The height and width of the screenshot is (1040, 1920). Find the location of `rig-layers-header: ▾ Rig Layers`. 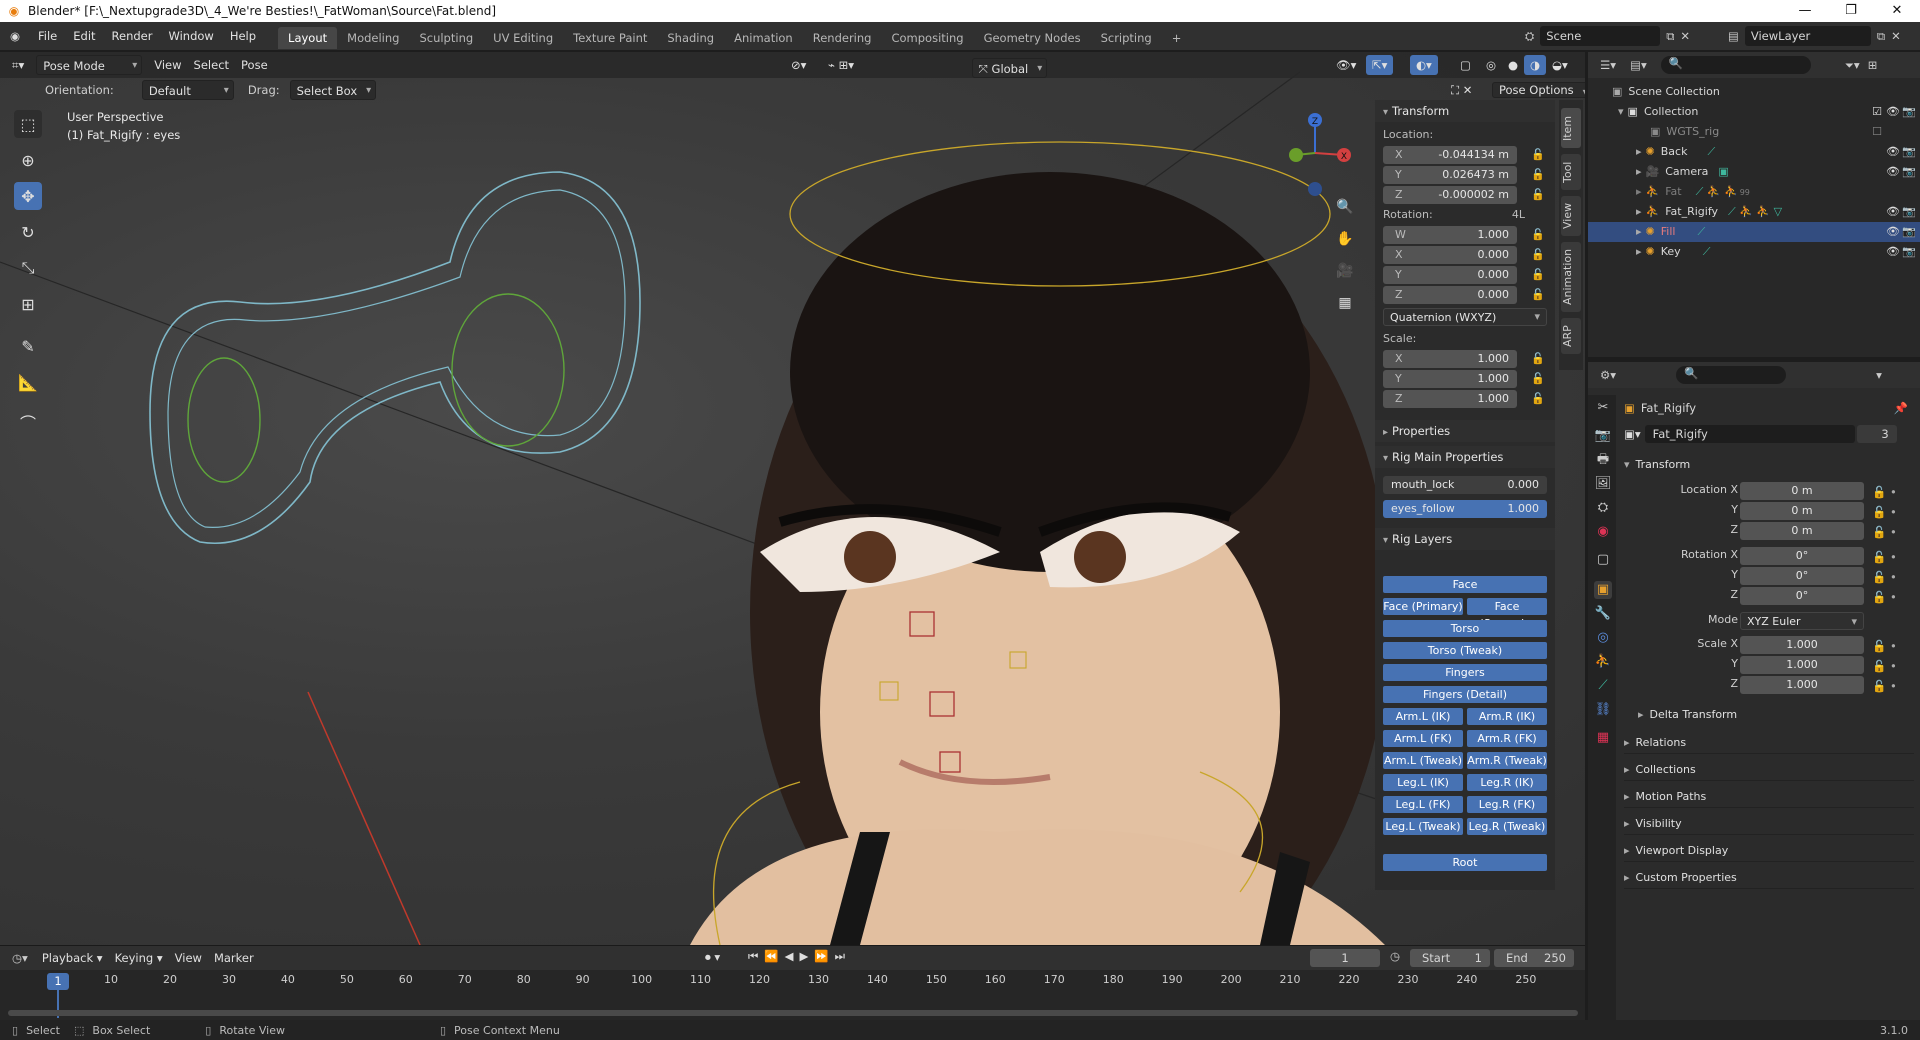

rig-layers-header: ▾ Rig Layers is located at coordinates (1465, 539).